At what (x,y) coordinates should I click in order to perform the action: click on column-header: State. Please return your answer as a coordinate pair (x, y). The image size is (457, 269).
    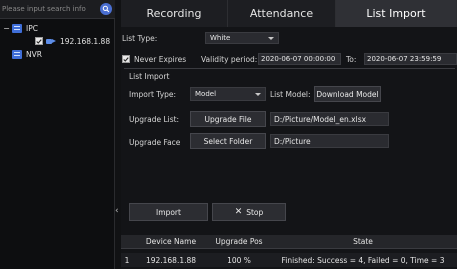
    Looking at the image, I should click on (363, 241).